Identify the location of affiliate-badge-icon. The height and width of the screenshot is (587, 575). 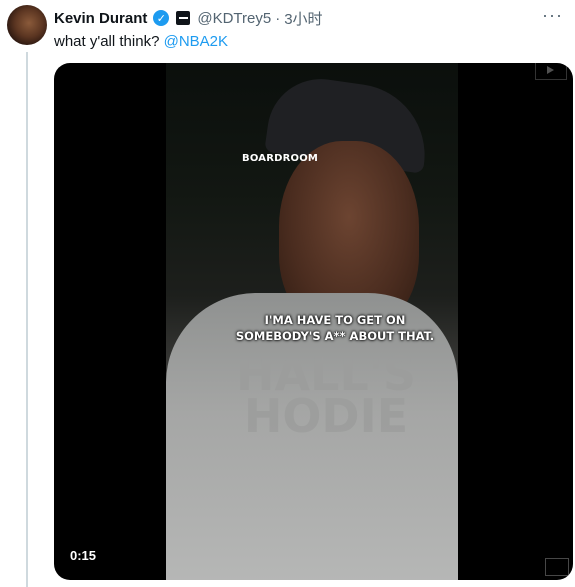
(183, 18).